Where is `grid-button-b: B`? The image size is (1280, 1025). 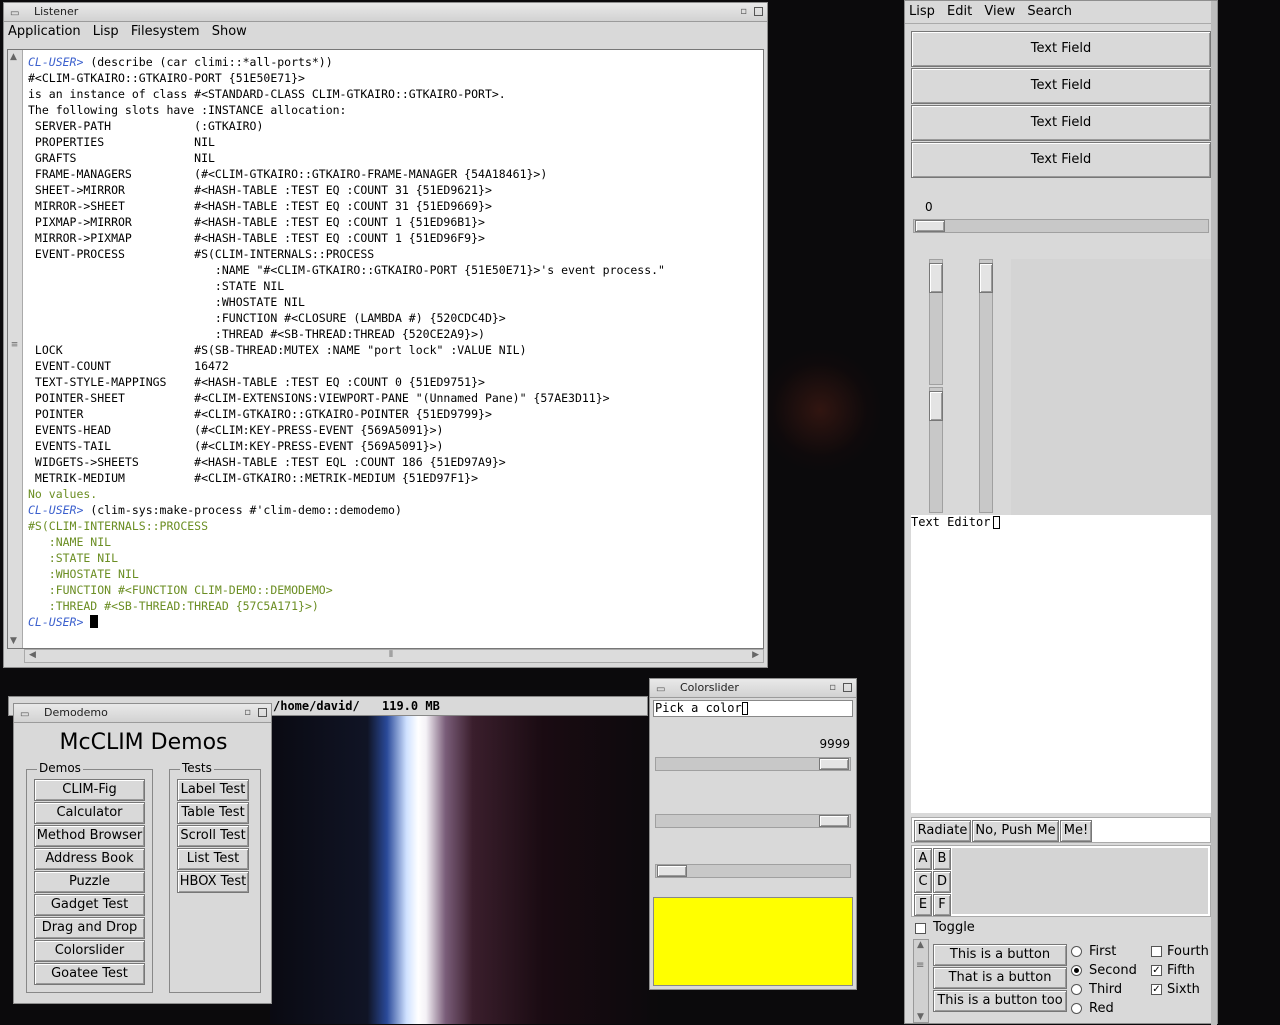
grid-button-b: B is located at coordinates (942, 859).